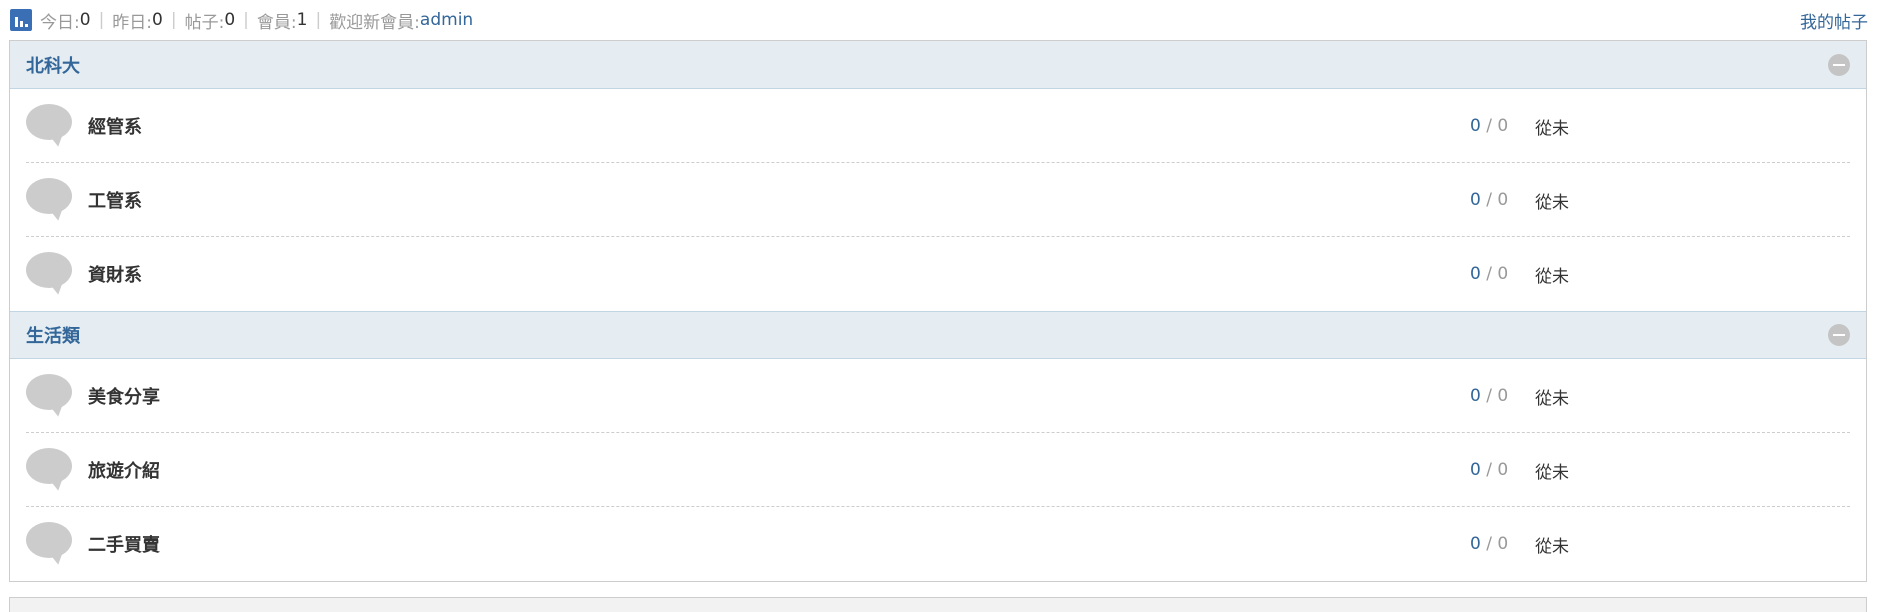  What do you see at coordinates (938, 126) in the screenshot?
I see `forum-row: 經管系 0 / 0 從未` at bounding box center [938, 126].